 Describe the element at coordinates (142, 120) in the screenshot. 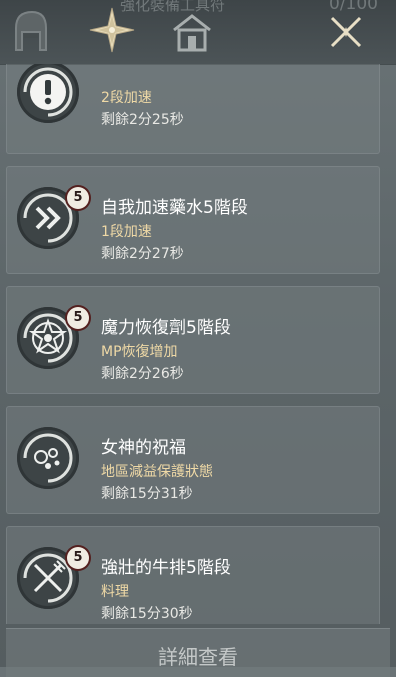

I see `buff-remaining: 剩餘2分25秒` at that location.